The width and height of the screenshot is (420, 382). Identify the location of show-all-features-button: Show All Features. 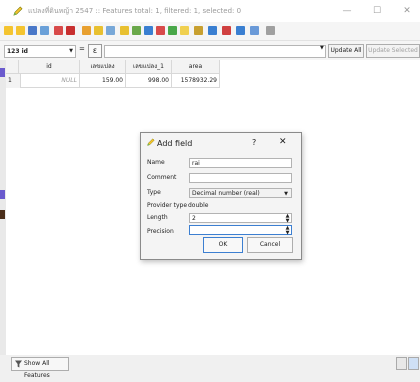
(40, 368).